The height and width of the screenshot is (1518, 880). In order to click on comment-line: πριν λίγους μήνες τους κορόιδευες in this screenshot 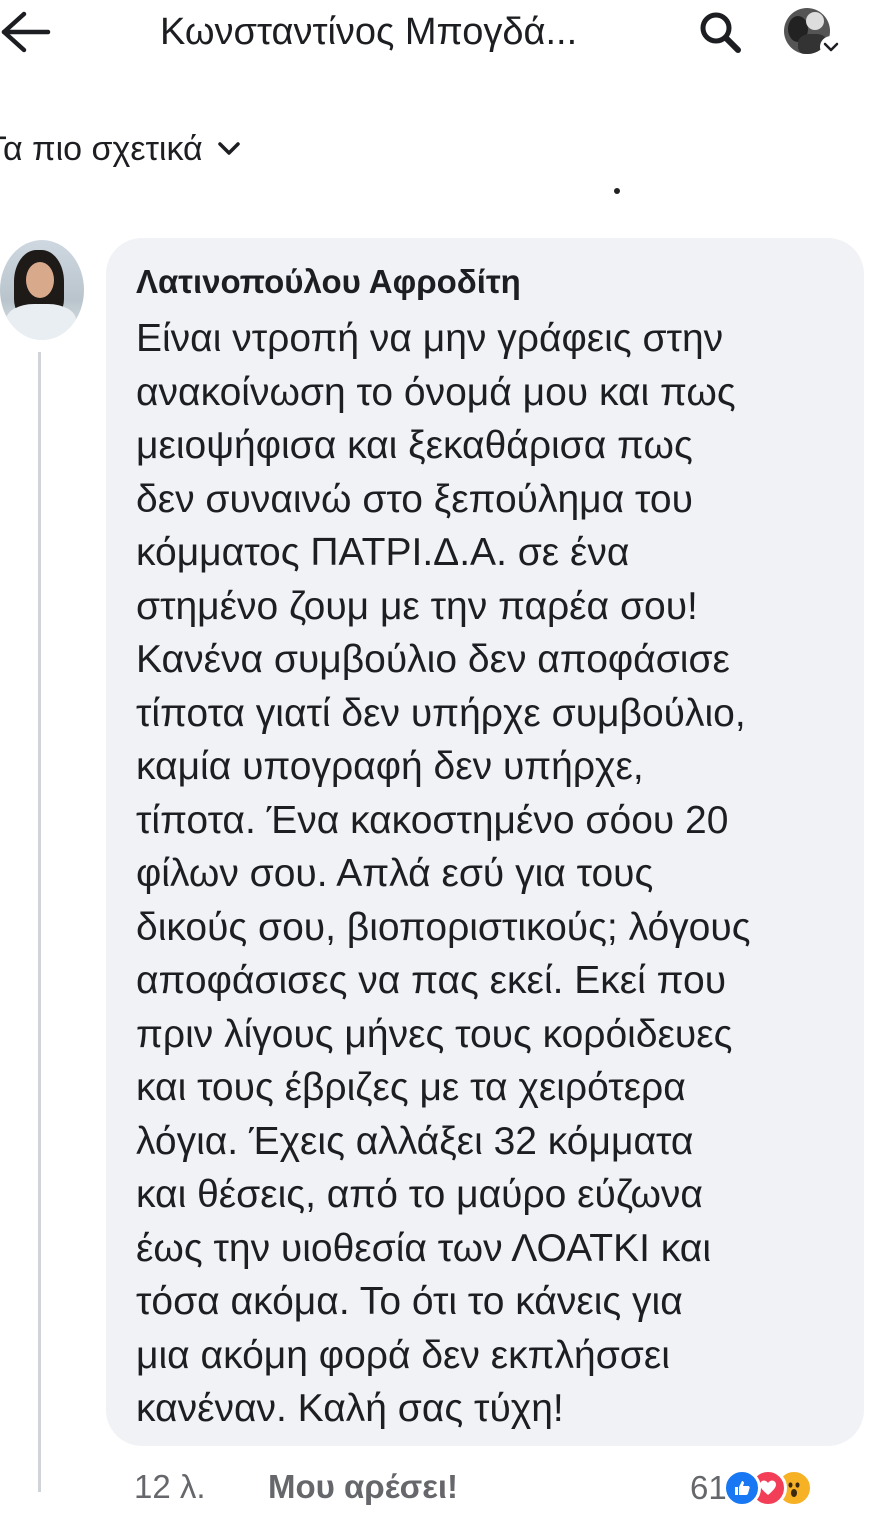, I will do `click(434, 1034)`.